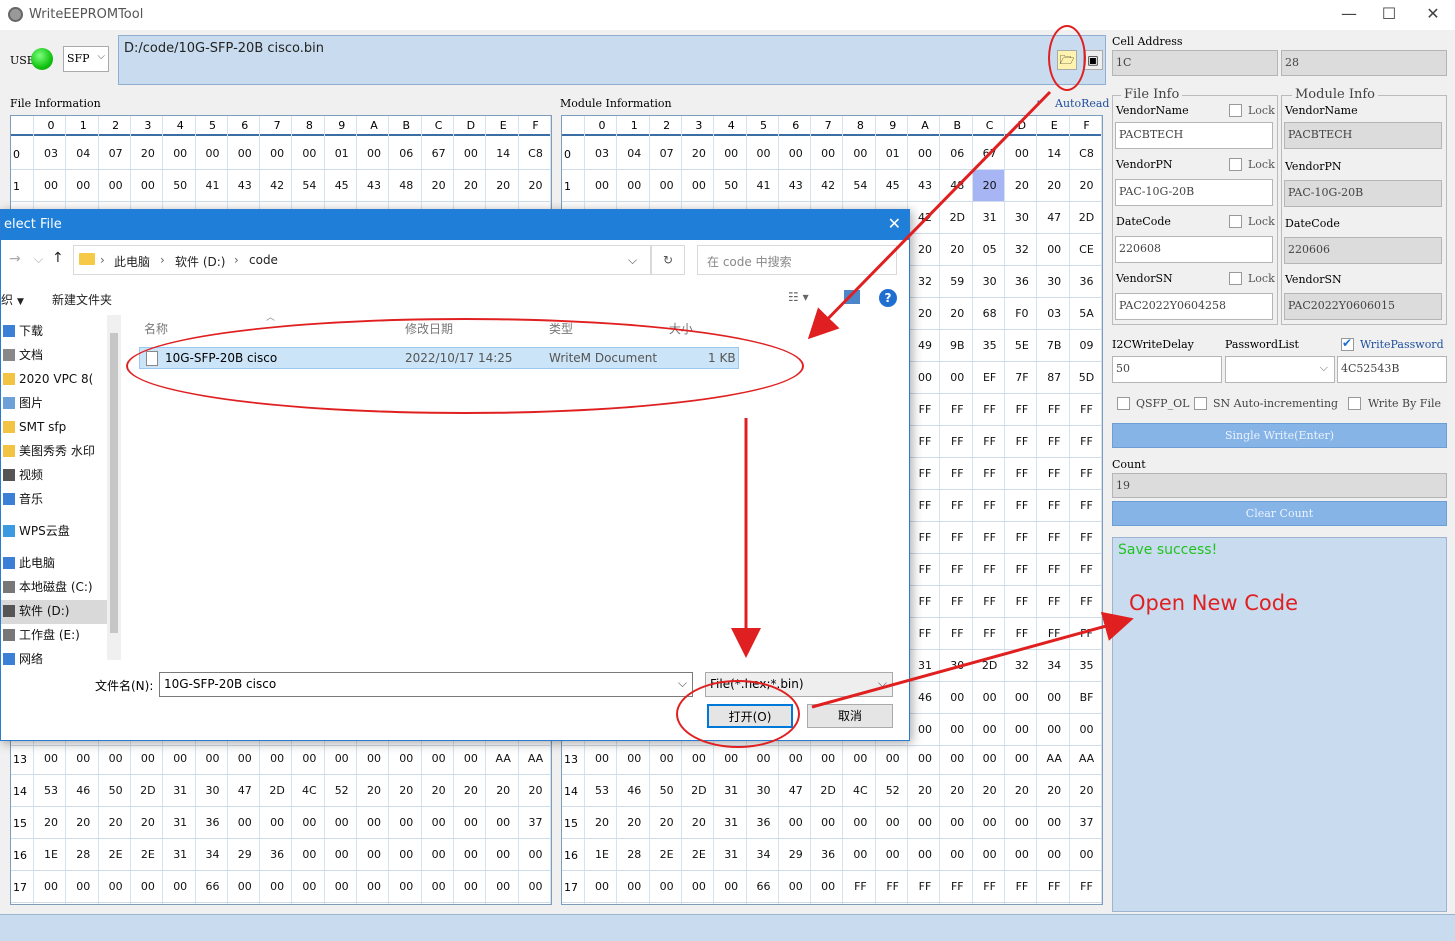  I want to click on breadcrumb-item: code, so click(263, 260).